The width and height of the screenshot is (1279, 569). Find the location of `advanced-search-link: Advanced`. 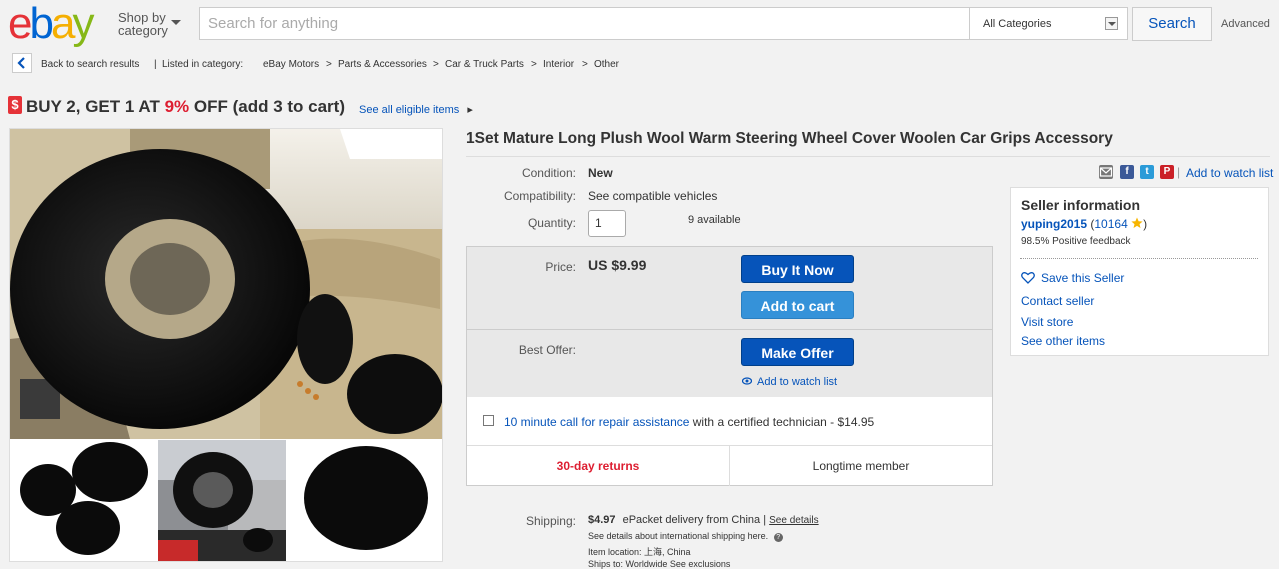

advanced-search-link: Advanced is located at coordinates (1245, 24).